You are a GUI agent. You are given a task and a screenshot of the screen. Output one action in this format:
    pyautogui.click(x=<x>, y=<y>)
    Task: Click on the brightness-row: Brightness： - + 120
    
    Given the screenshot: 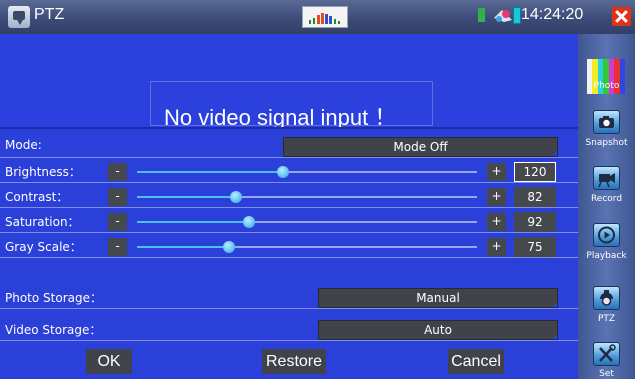 What is the action you would take?
    pyautogui.click(x=289, y=171)
    